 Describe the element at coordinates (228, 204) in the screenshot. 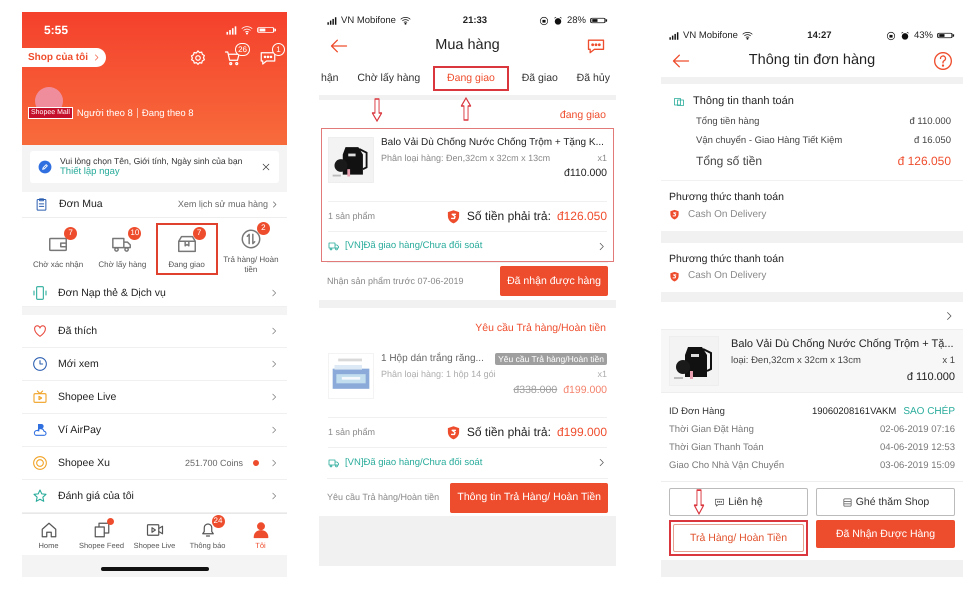

I see `history-link: Xem lịch sử mua hàng` at that location.